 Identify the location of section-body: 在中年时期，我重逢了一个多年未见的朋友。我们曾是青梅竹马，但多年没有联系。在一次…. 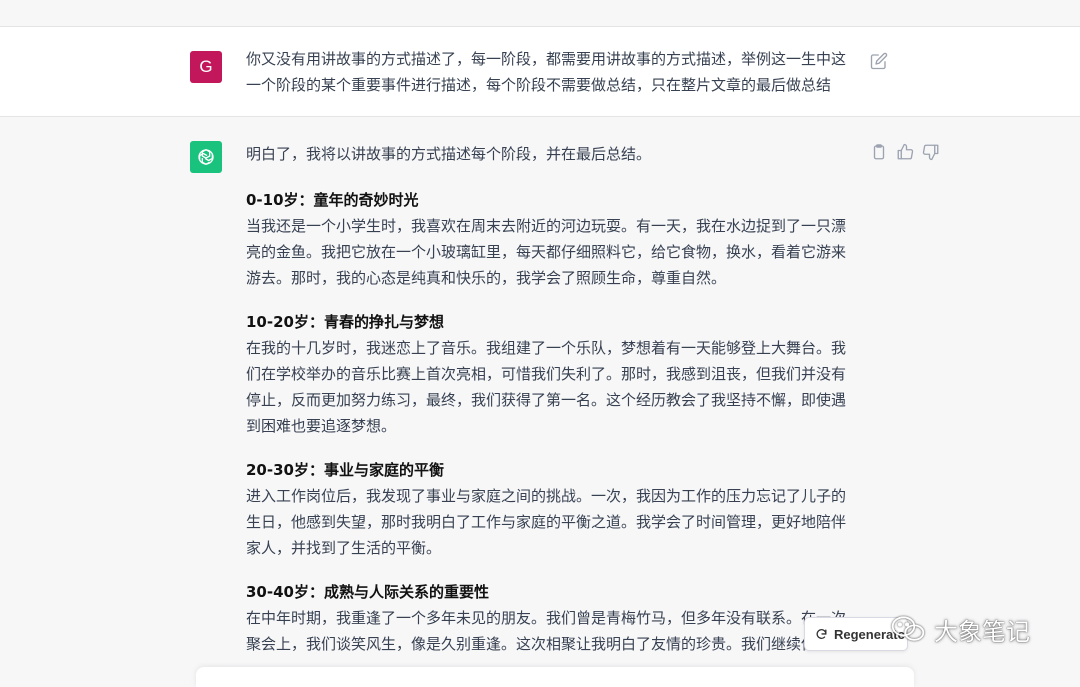
(546, 631).